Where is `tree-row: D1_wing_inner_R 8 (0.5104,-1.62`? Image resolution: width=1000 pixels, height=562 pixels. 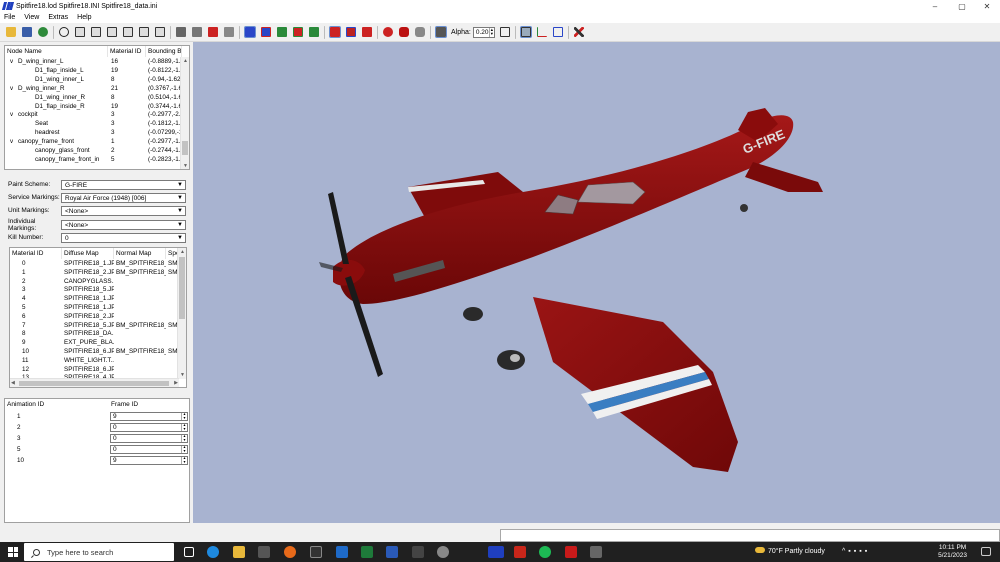
tree-row: D1_wing_inner_R 8 (0.5104,-1.62 is located at coordinates (93, 97).